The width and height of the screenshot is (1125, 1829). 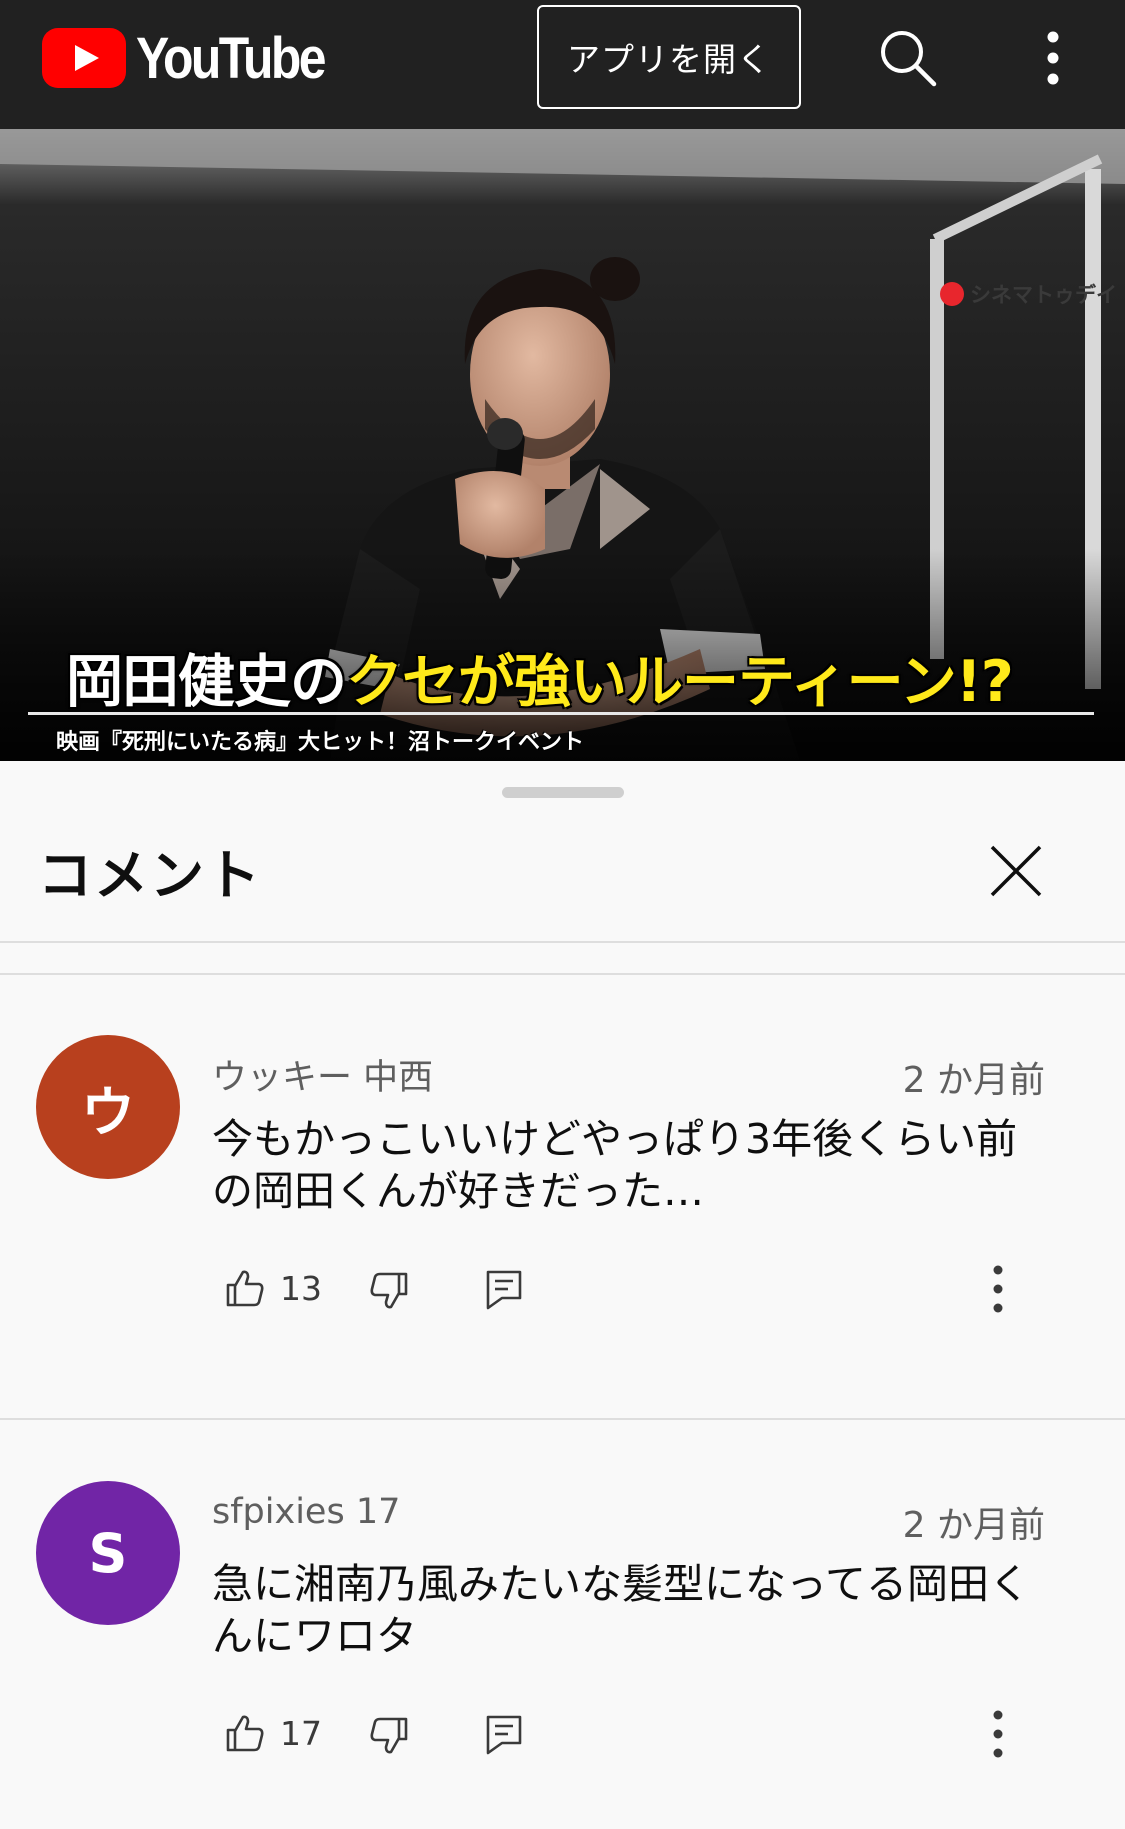 I want to click on comments-title: コメント, so click(x=150, y=875).